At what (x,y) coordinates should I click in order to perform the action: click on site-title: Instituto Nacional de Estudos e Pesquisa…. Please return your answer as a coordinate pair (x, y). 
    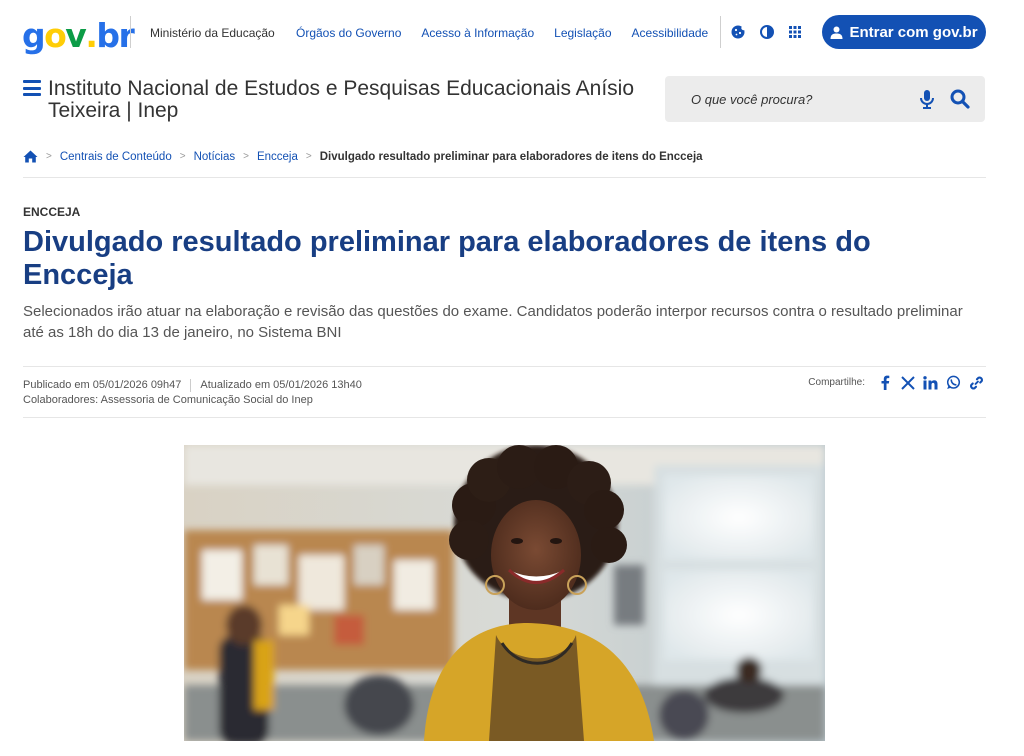
    Looking at the image, I should click on (353, 100).